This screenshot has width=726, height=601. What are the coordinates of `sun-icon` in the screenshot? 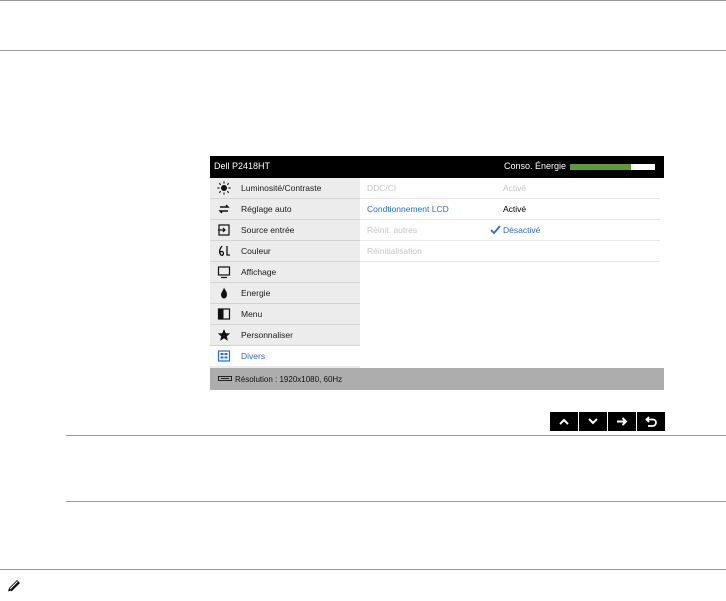 It's located at (224, 188).